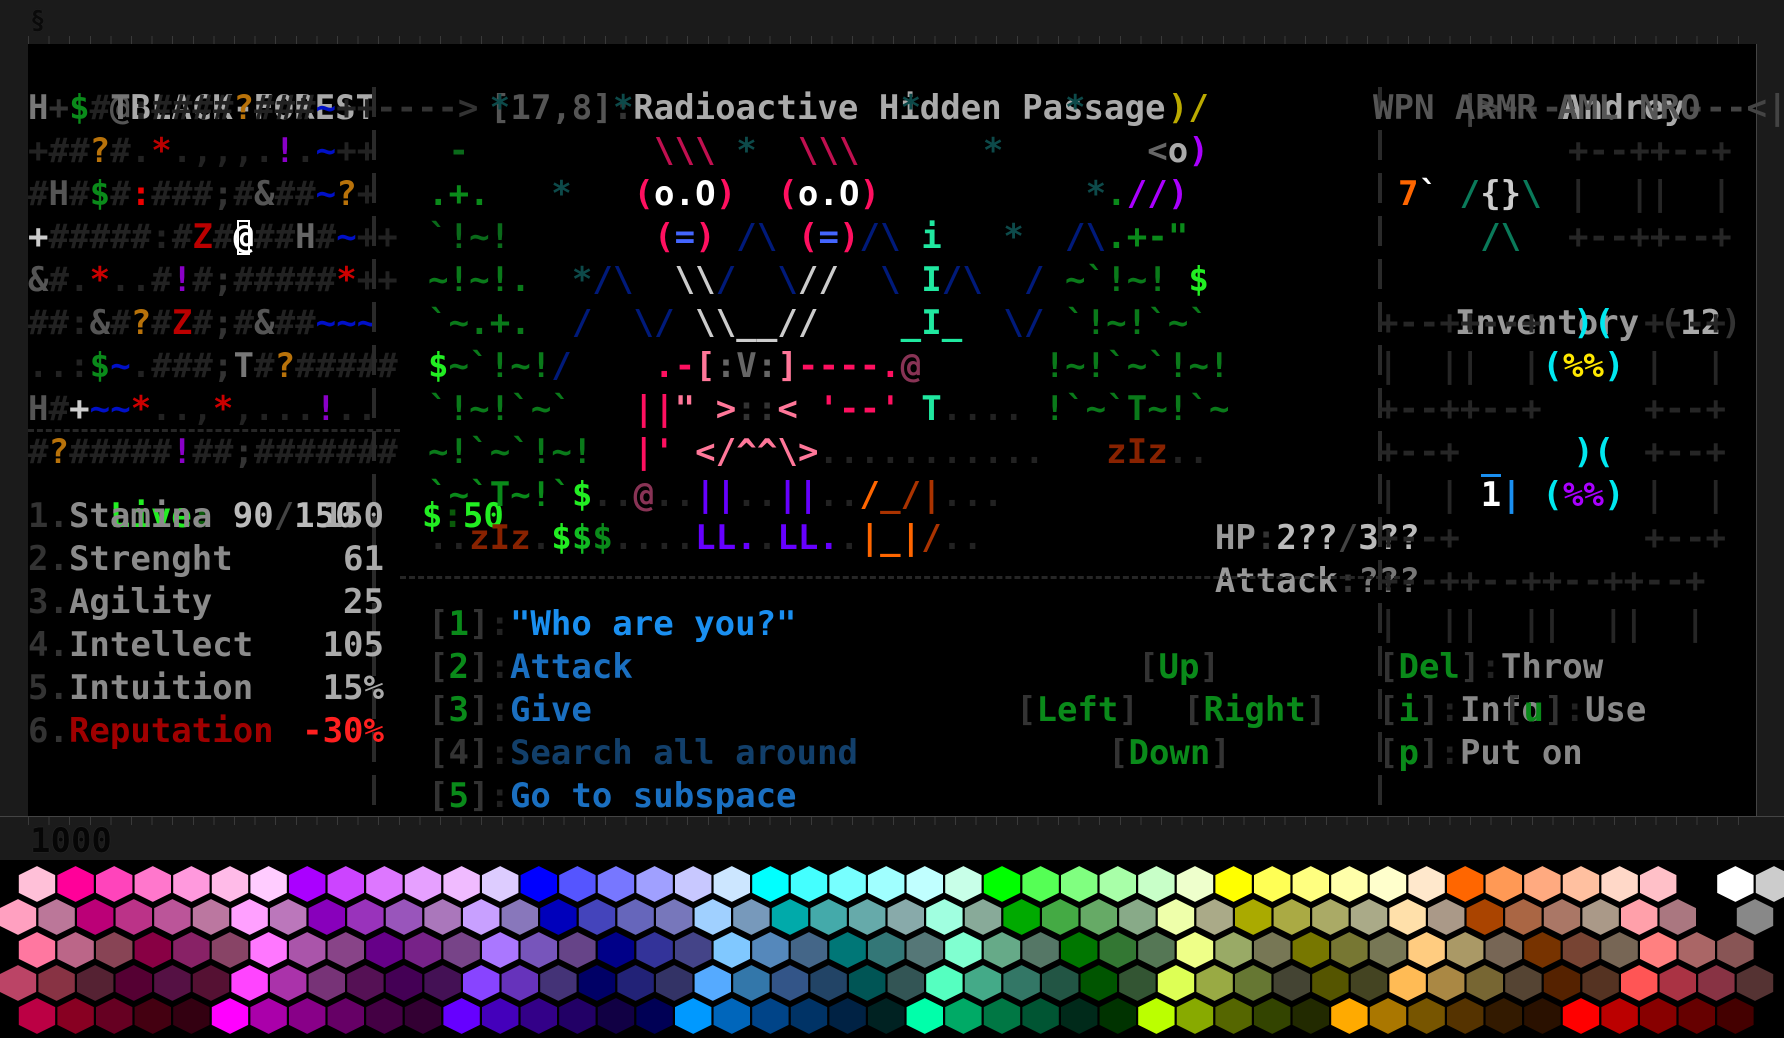  Describe the element at coordinates (206, 559) in the screenshot. I see `stat-row: 2.Strenght 61` at that location.